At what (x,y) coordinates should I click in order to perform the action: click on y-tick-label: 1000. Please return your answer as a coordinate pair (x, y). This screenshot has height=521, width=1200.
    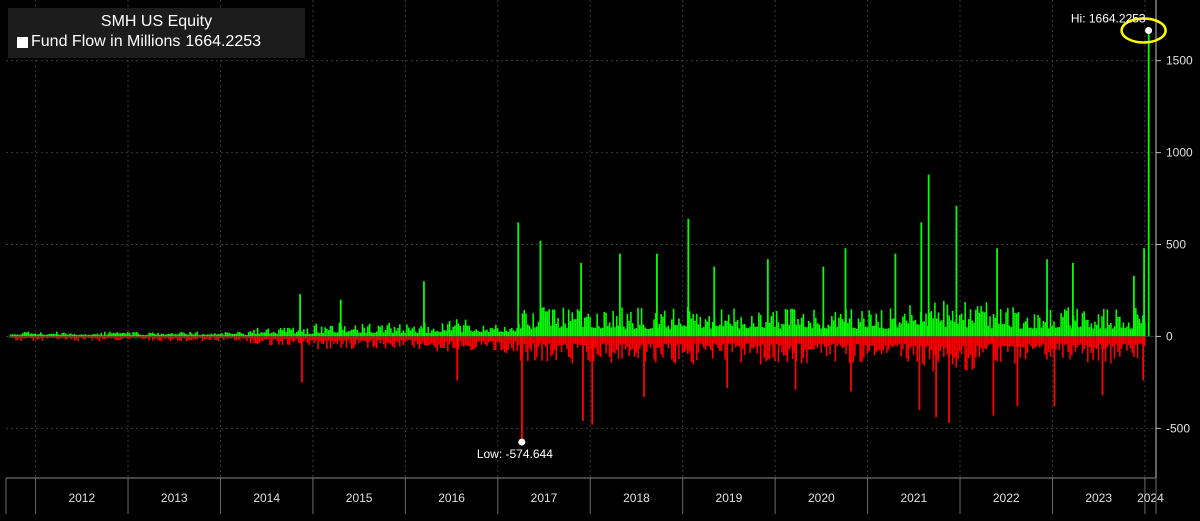
    Looking at the image, I should click on (1179, 153).